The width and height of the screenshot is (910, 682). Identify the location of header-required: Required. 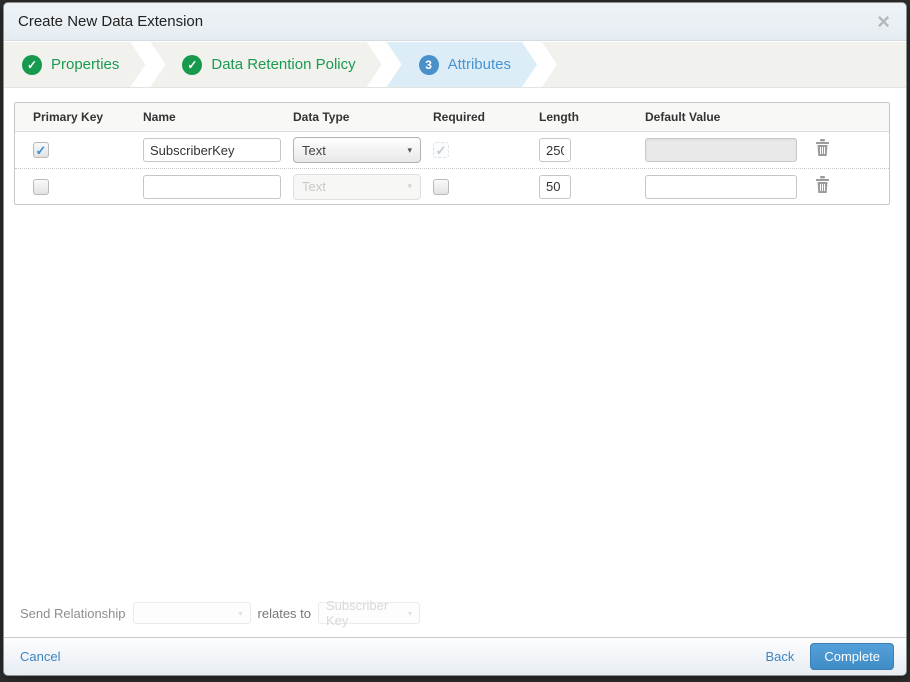
(459, 117).